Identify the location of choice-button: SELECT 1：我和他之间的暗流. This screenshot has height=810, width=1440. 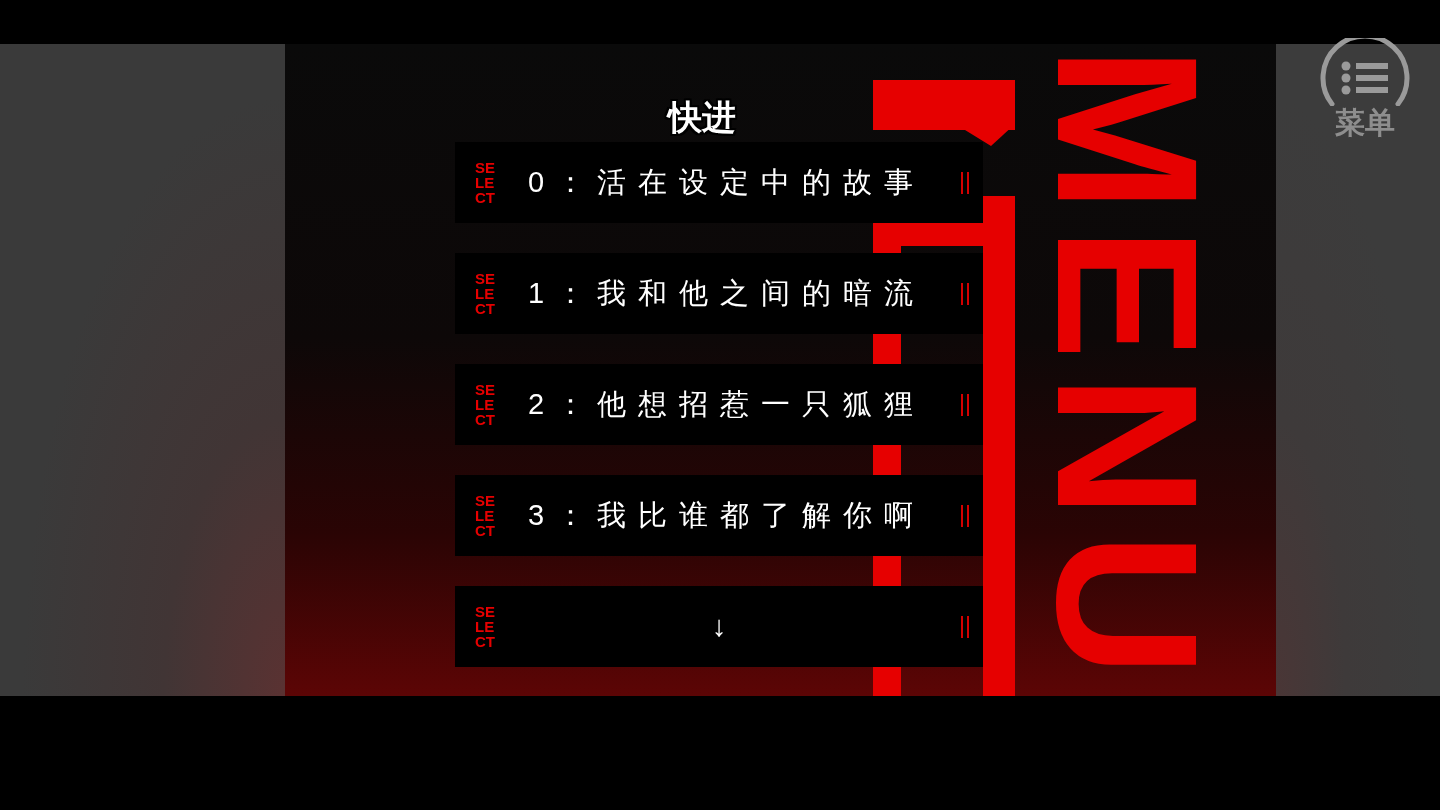
(719, 293).